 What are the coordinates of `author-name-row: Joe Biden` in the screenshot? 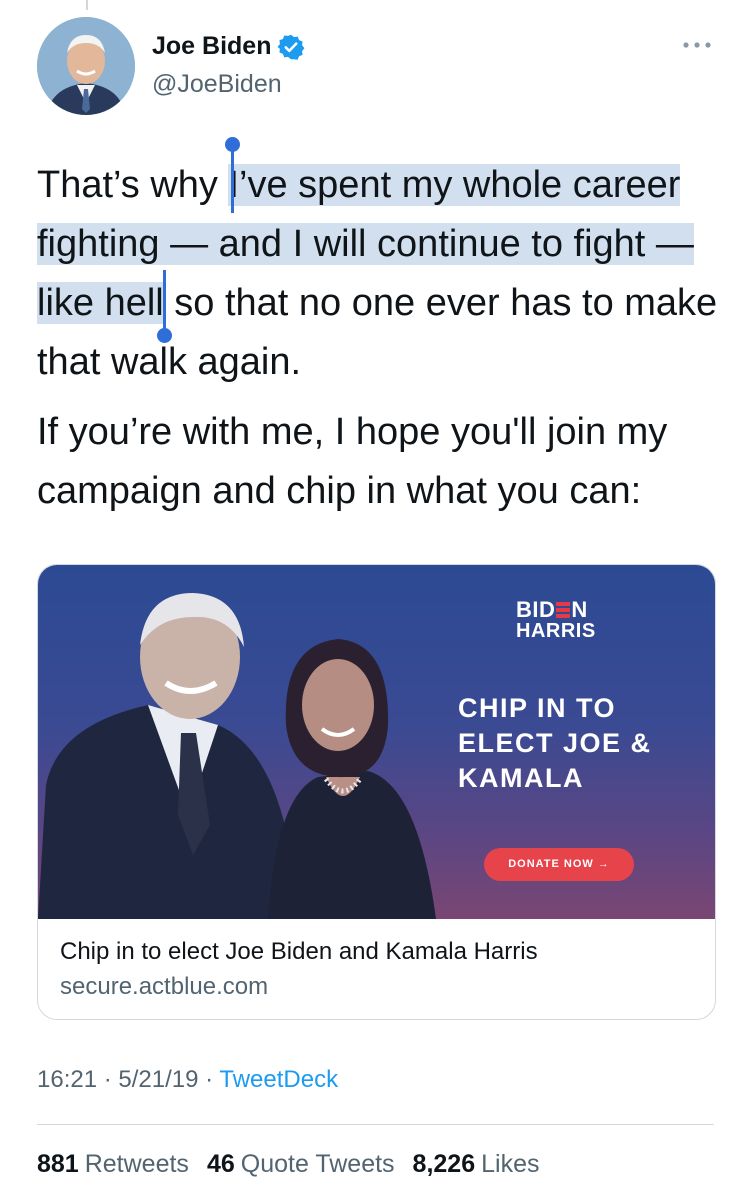 It's located at (228, 46).